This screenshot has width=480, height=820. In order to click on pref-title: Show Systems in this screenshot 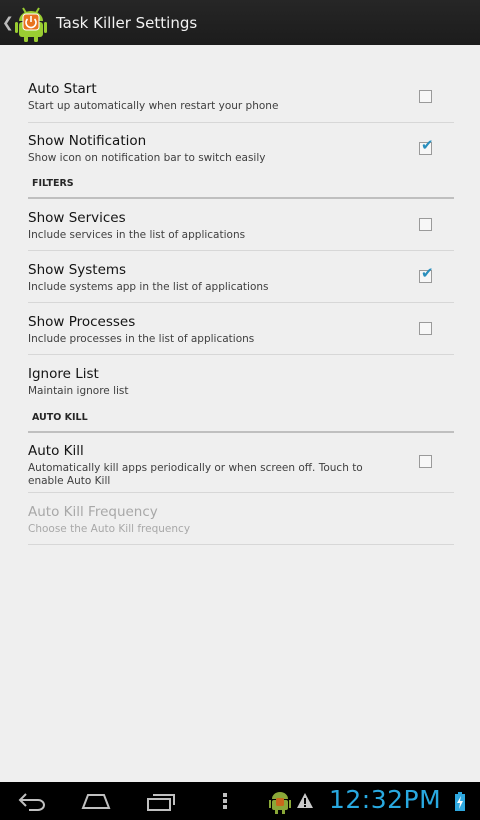, I will do `click(77, 270)`.